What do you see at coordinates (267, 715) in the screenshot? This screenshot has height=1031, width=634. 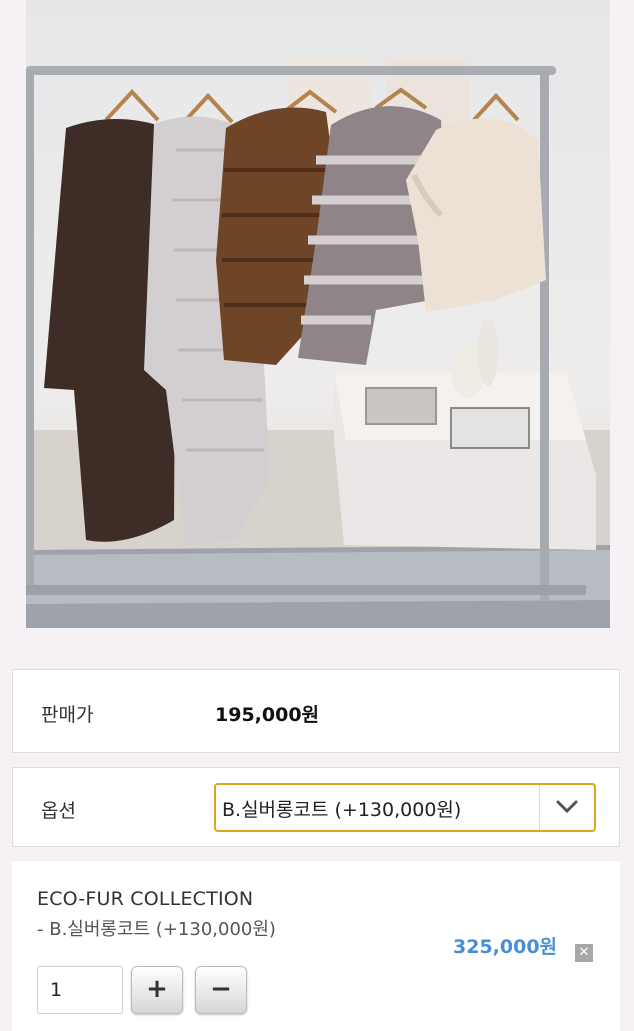 I see `price-value: 195,000원` at bounding box center [267, 715].